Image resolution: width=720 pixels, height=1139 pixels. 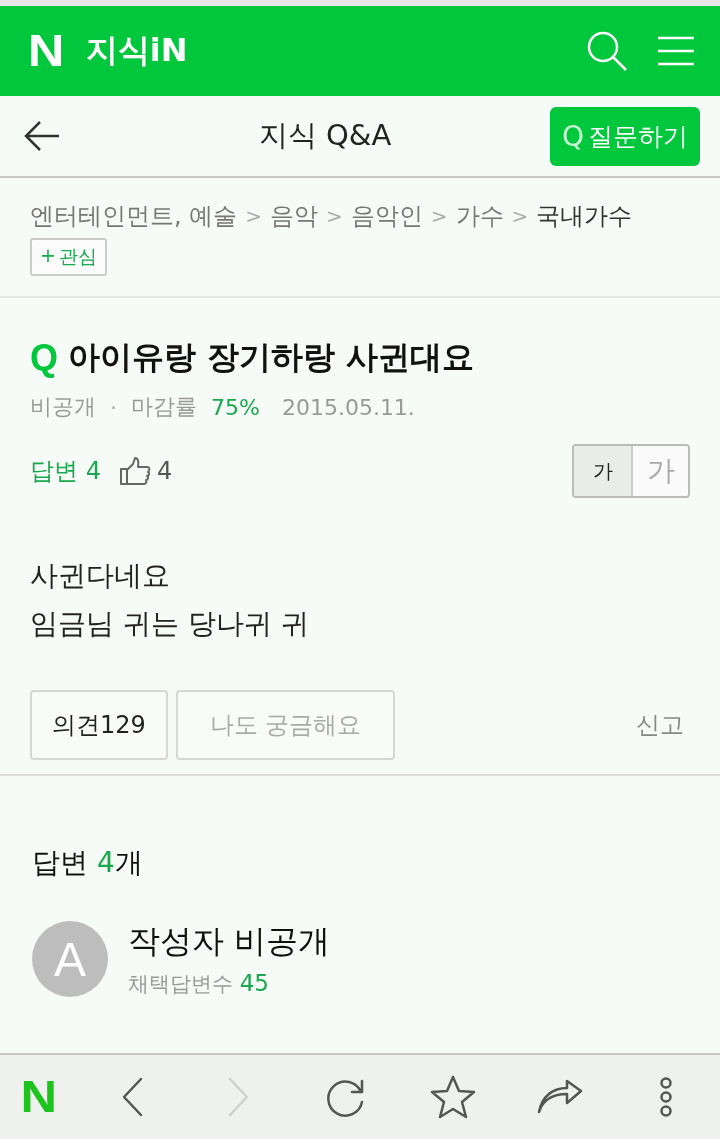 I want to click on search-icon, so click(x=607, y=51).